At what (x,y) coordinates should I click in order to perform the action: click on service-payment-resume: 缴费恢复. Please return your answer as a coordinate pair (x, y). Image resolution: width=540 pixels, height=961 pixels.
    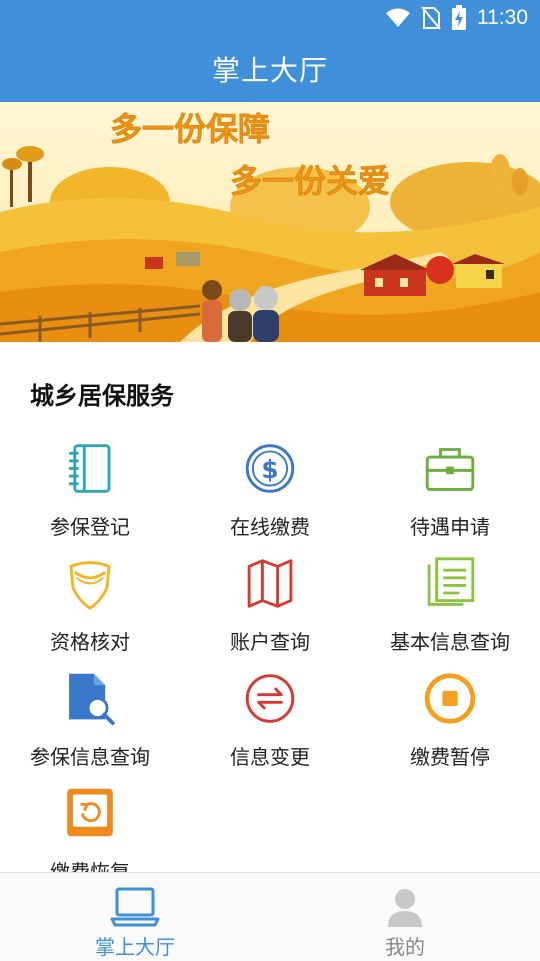
    Looking at the image, I should click on (90, 830).